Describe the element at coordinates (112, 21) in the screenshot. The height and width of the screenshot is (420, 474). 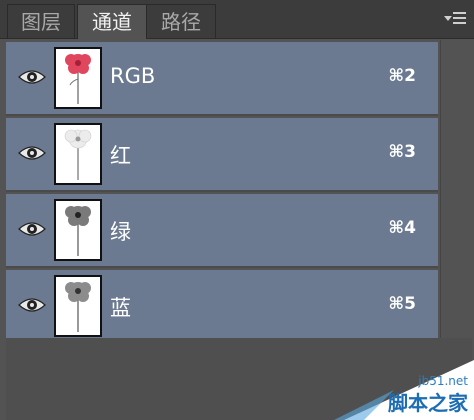
I see `tab-channels: 通道` at that location.